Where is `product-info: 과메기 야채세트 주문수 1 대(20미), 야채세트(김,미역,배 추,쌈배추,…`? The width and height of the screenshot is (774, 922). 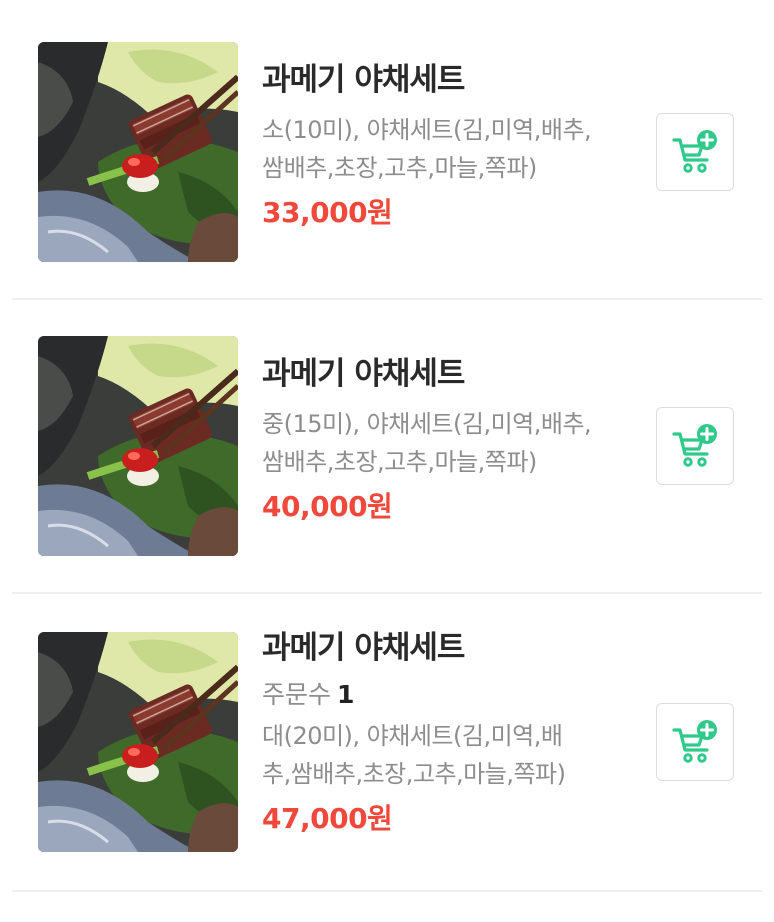
product-info: 과메기 야채세트 주문수 1 대(20미), 야채세트(김,미역,배 추,쌈배추,… is located at coordinates (447, 733).